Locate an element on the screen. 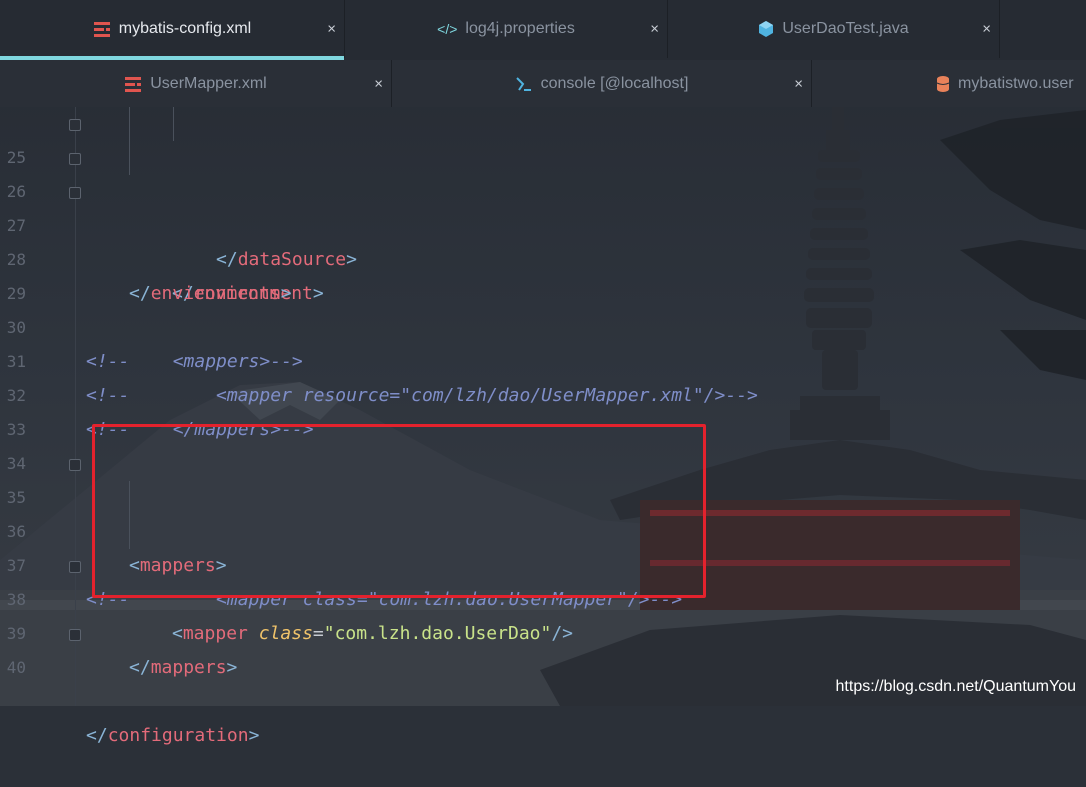  tab-log4j-properties: </> log4j.properties × is located at coordinates (506, 29).